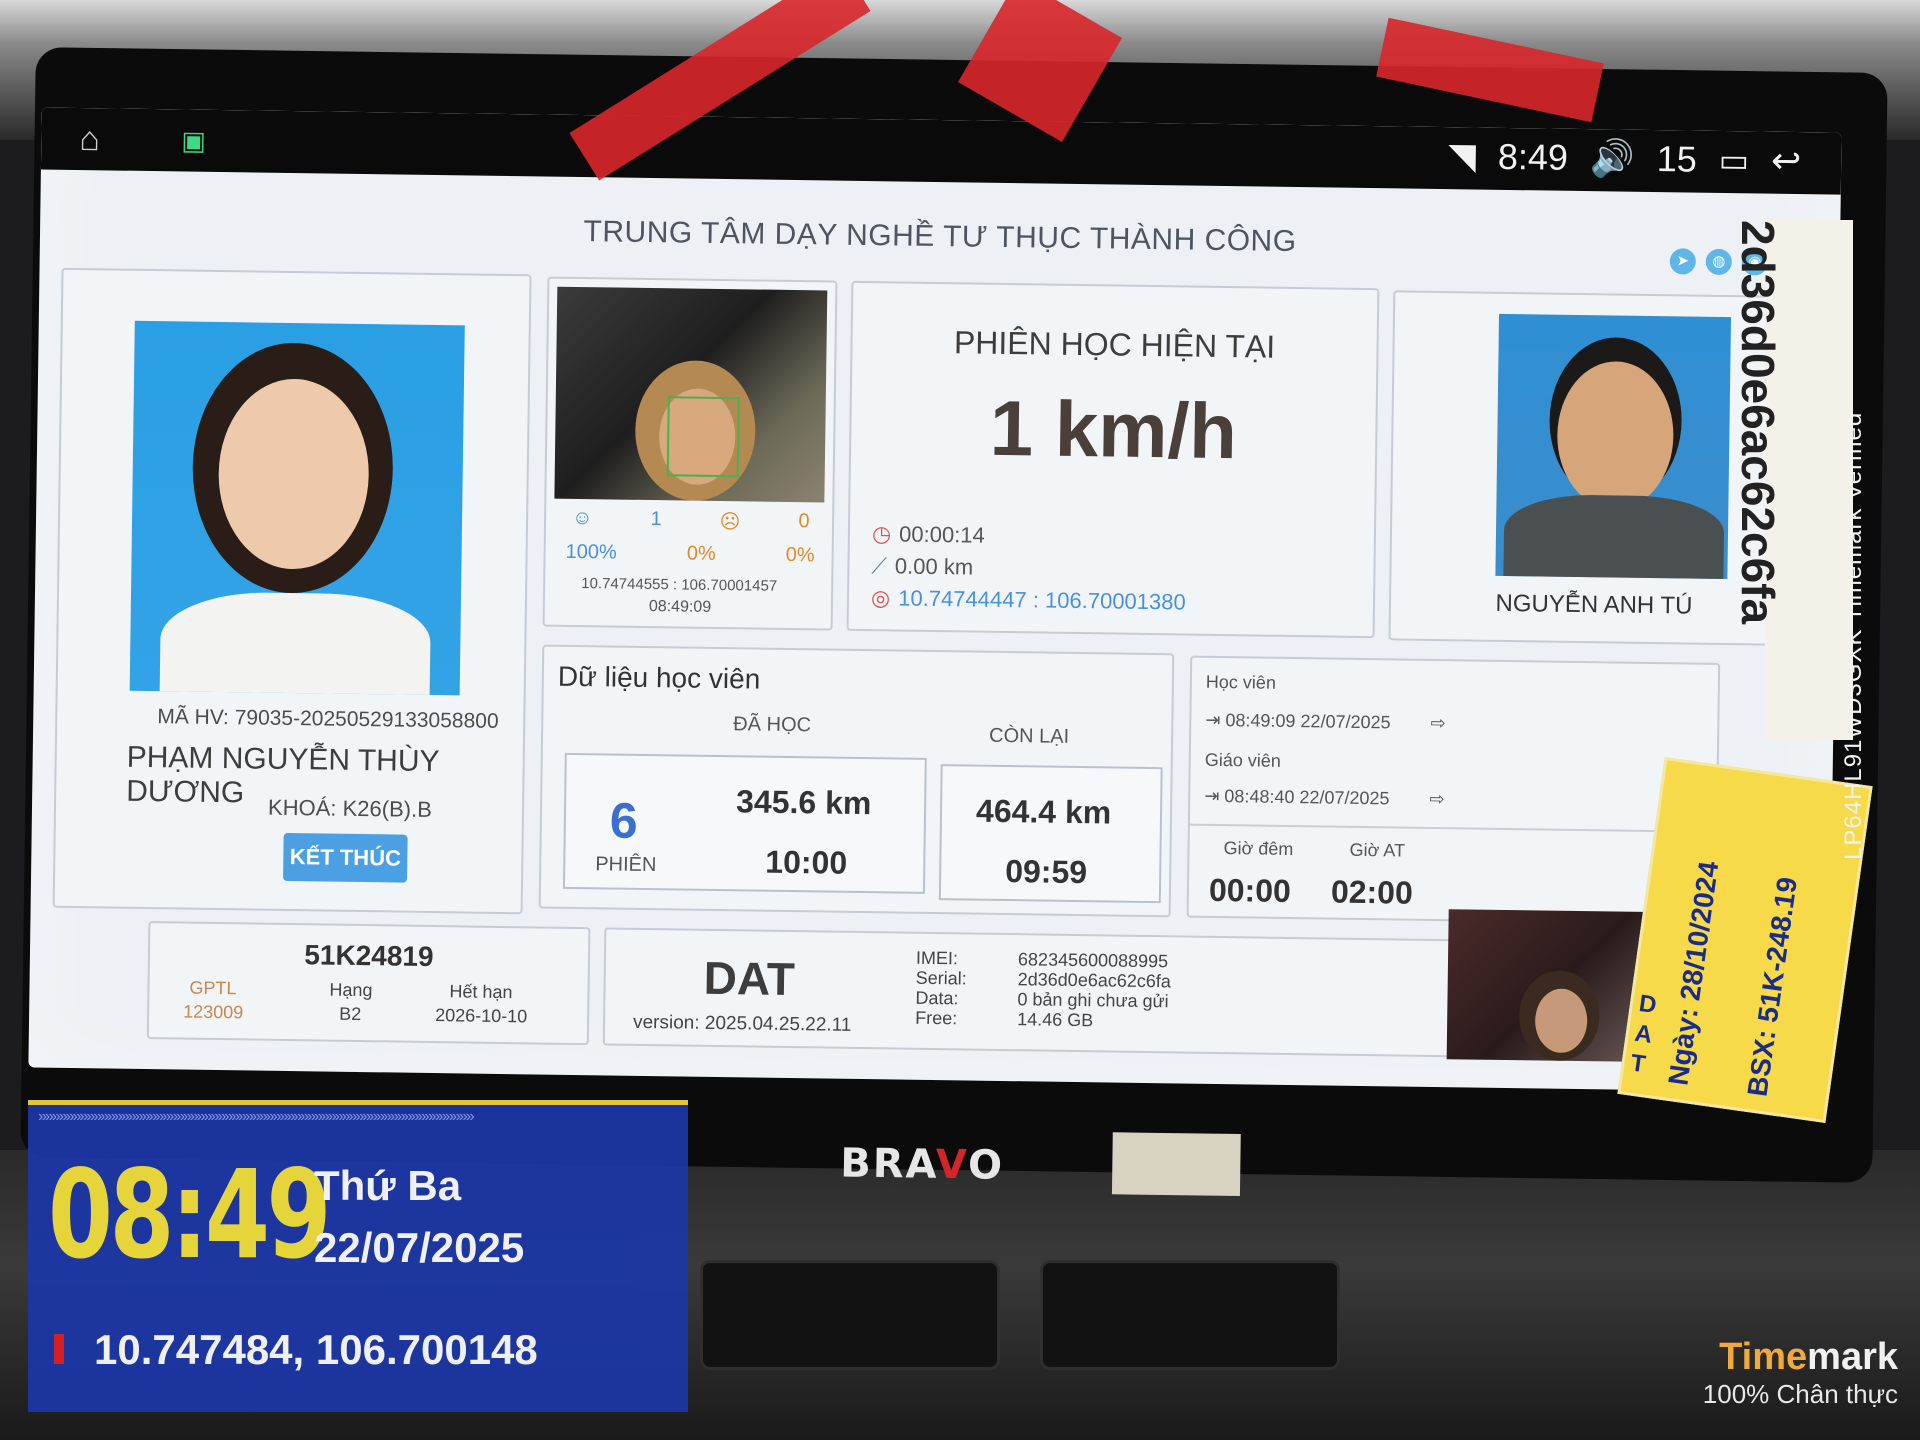  Describe the element at coordinates (213, 1012) in the screenshot. I see `gptl-value: 123009` at that location.